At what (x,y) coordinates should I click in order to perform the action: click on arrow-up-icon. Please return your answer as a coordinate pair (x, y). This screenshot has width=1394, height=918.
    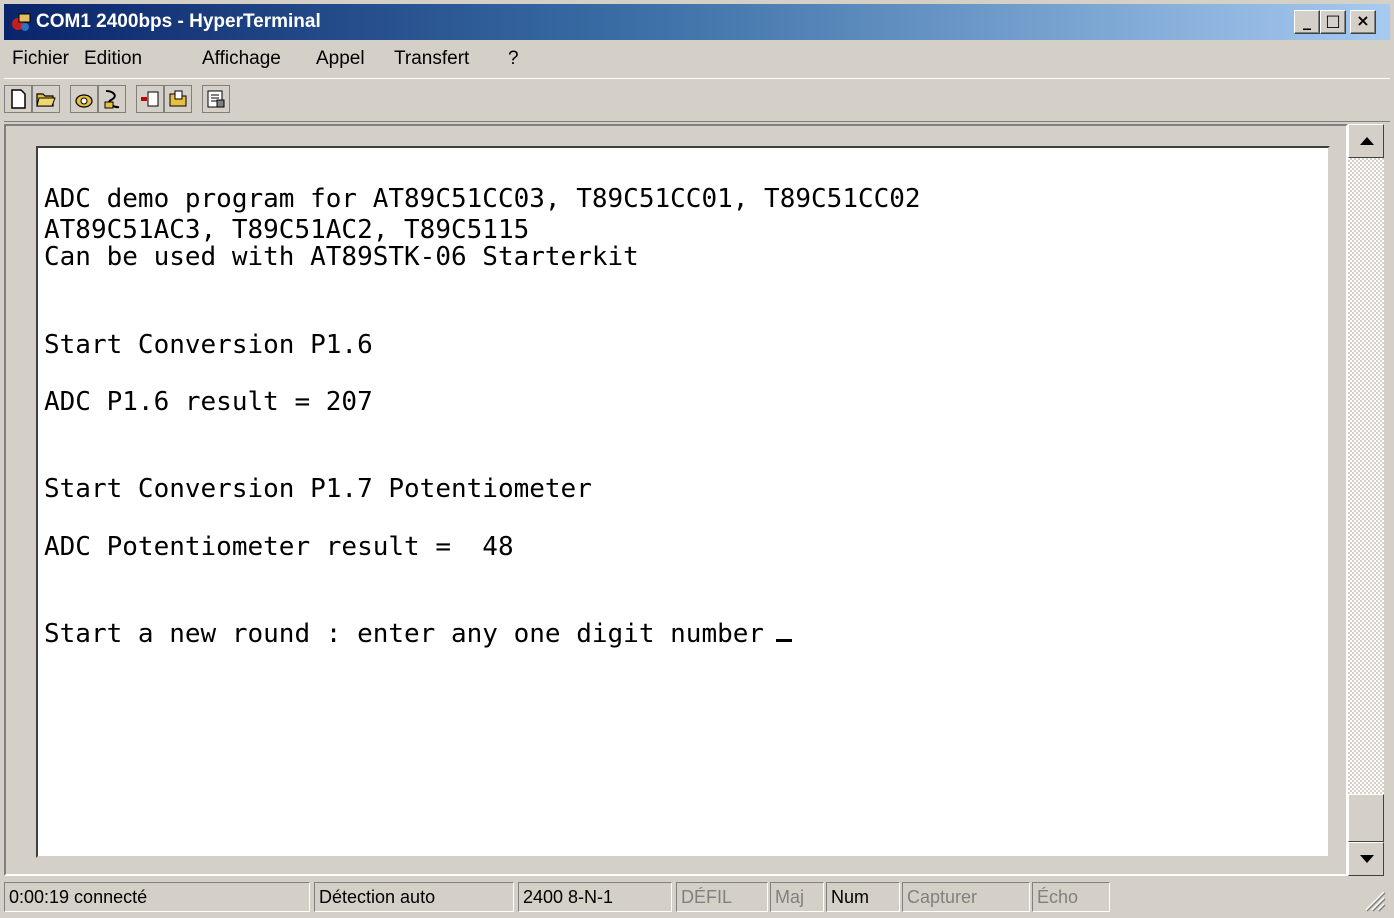
    Looking at the image, I should click on (1367, 141).